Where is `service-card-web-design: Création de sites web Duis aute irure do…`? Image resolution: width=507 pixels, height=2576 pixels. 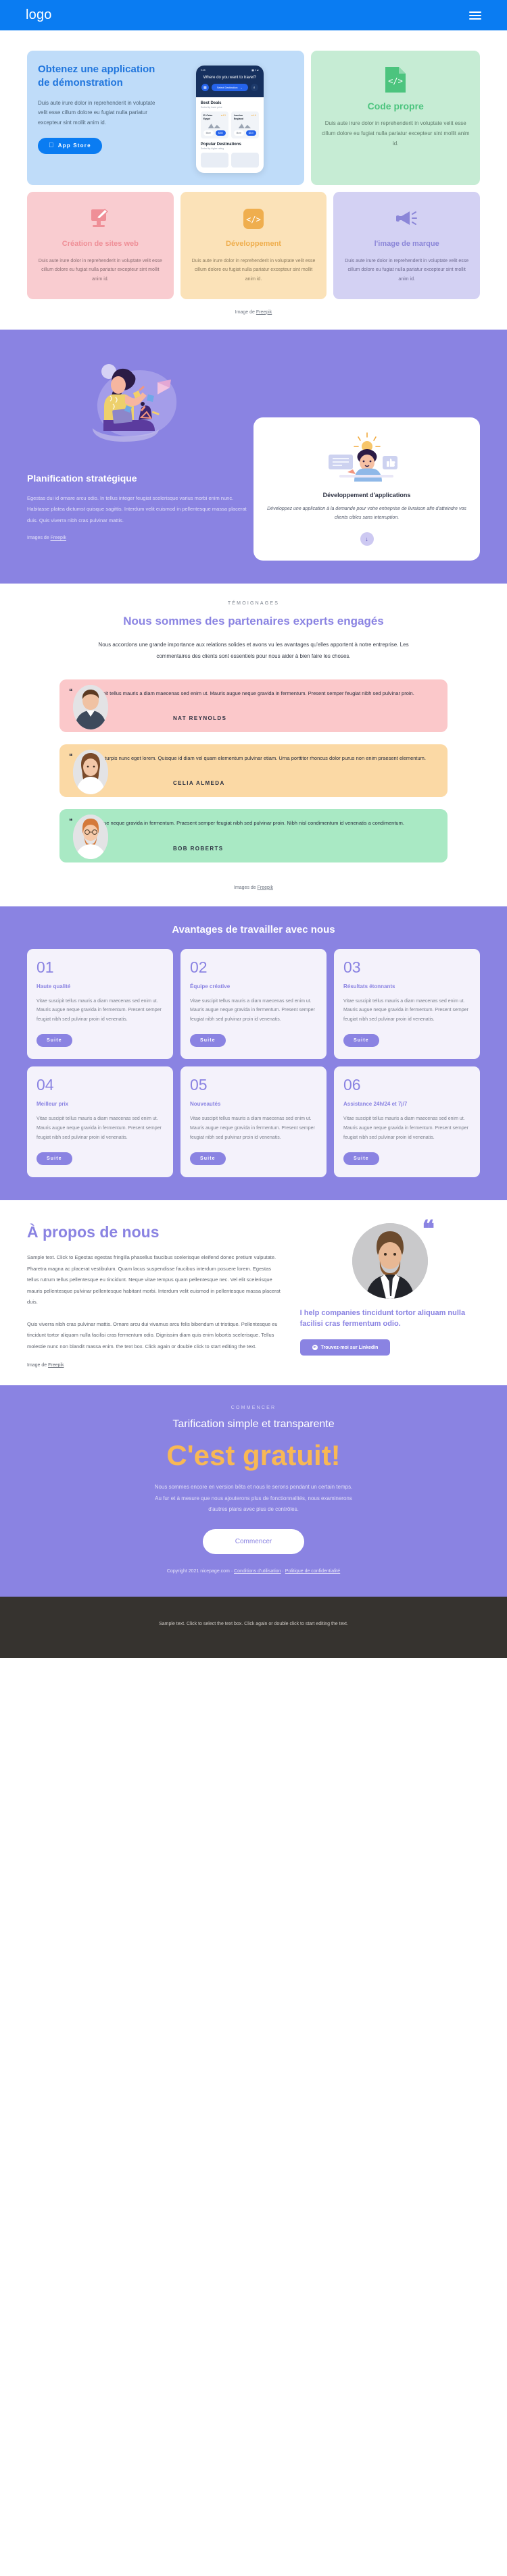 service-card-web-design: Création de sites web Duis aute irure do… is located at coordinates (101, 245).